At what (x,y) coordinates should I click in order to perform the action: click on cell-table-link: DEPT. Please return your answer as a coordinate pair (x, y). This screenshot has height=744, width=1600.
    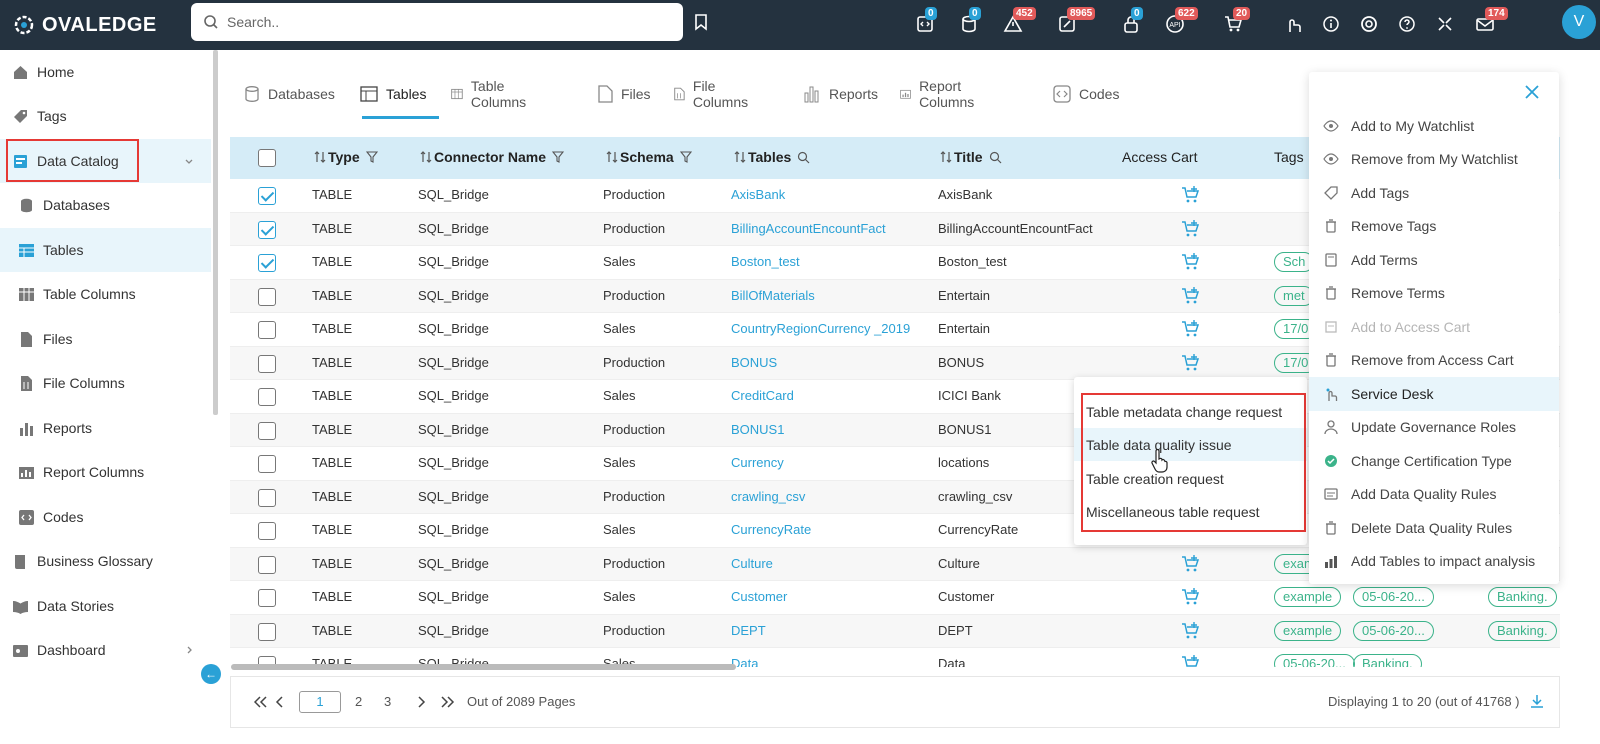
    Looking at the image, I should click on (748, 630).